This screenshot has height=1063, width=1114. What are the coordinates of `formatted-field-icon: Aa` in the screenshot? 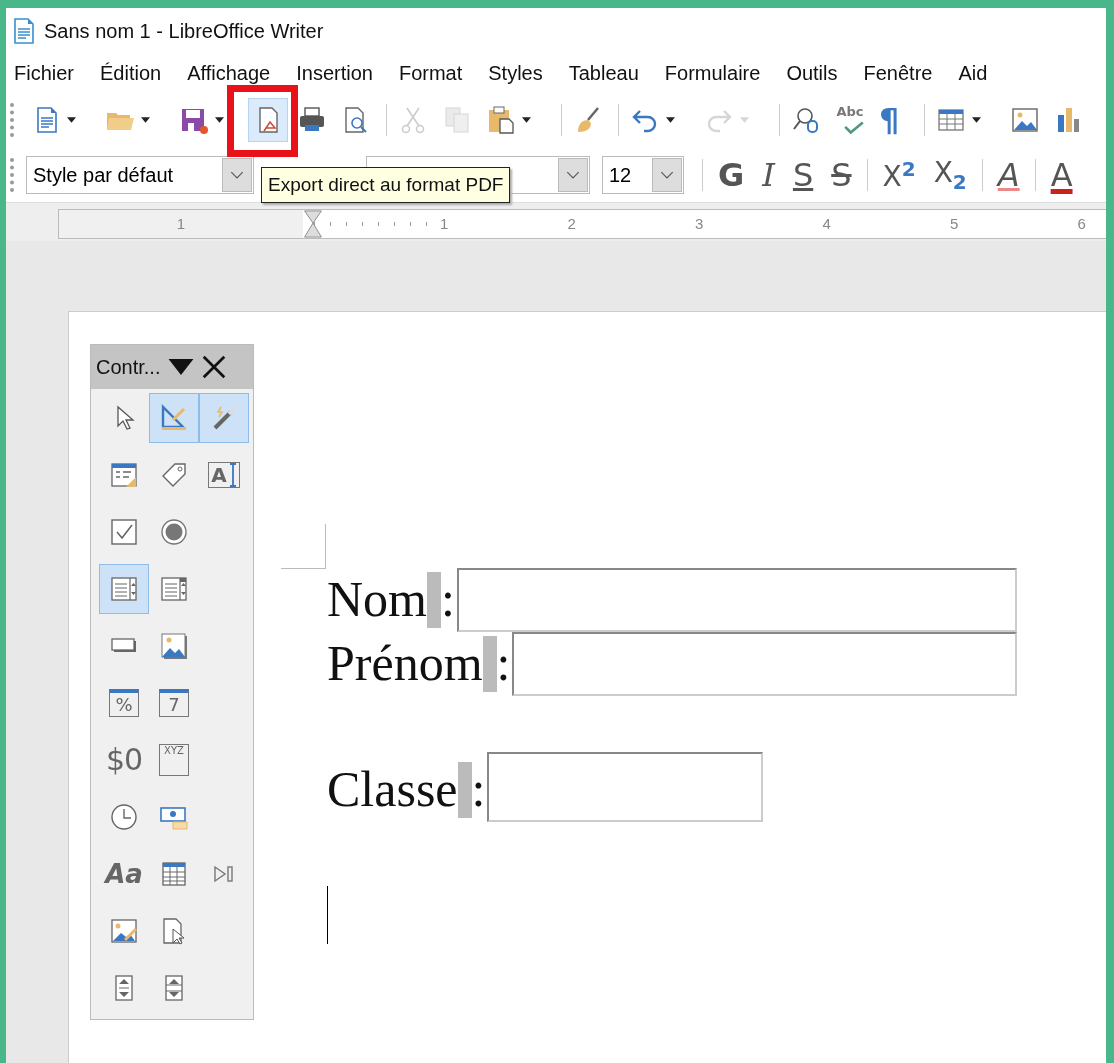 It's located at (124, 873).